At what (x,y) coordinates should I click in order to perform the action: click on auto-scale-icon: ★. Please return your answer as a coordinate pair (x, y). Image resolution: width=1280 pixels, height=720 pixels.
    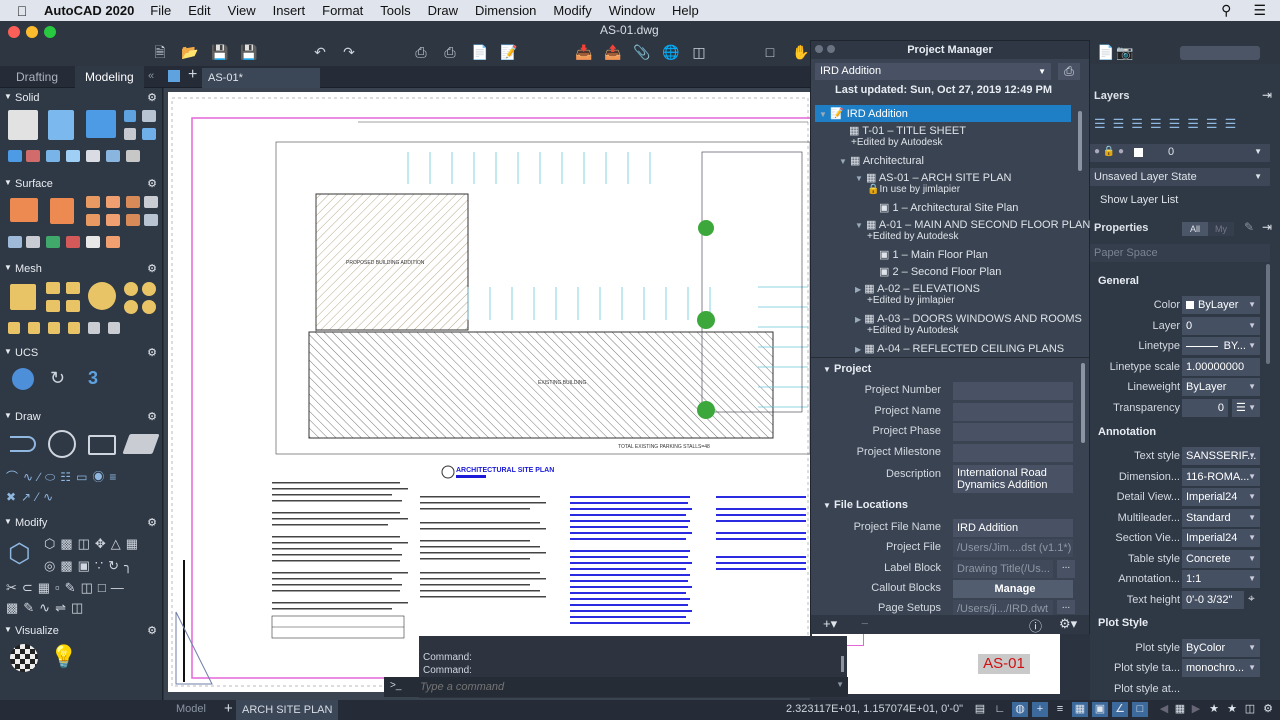
    Looking at the image, I should click on (1232, 709).